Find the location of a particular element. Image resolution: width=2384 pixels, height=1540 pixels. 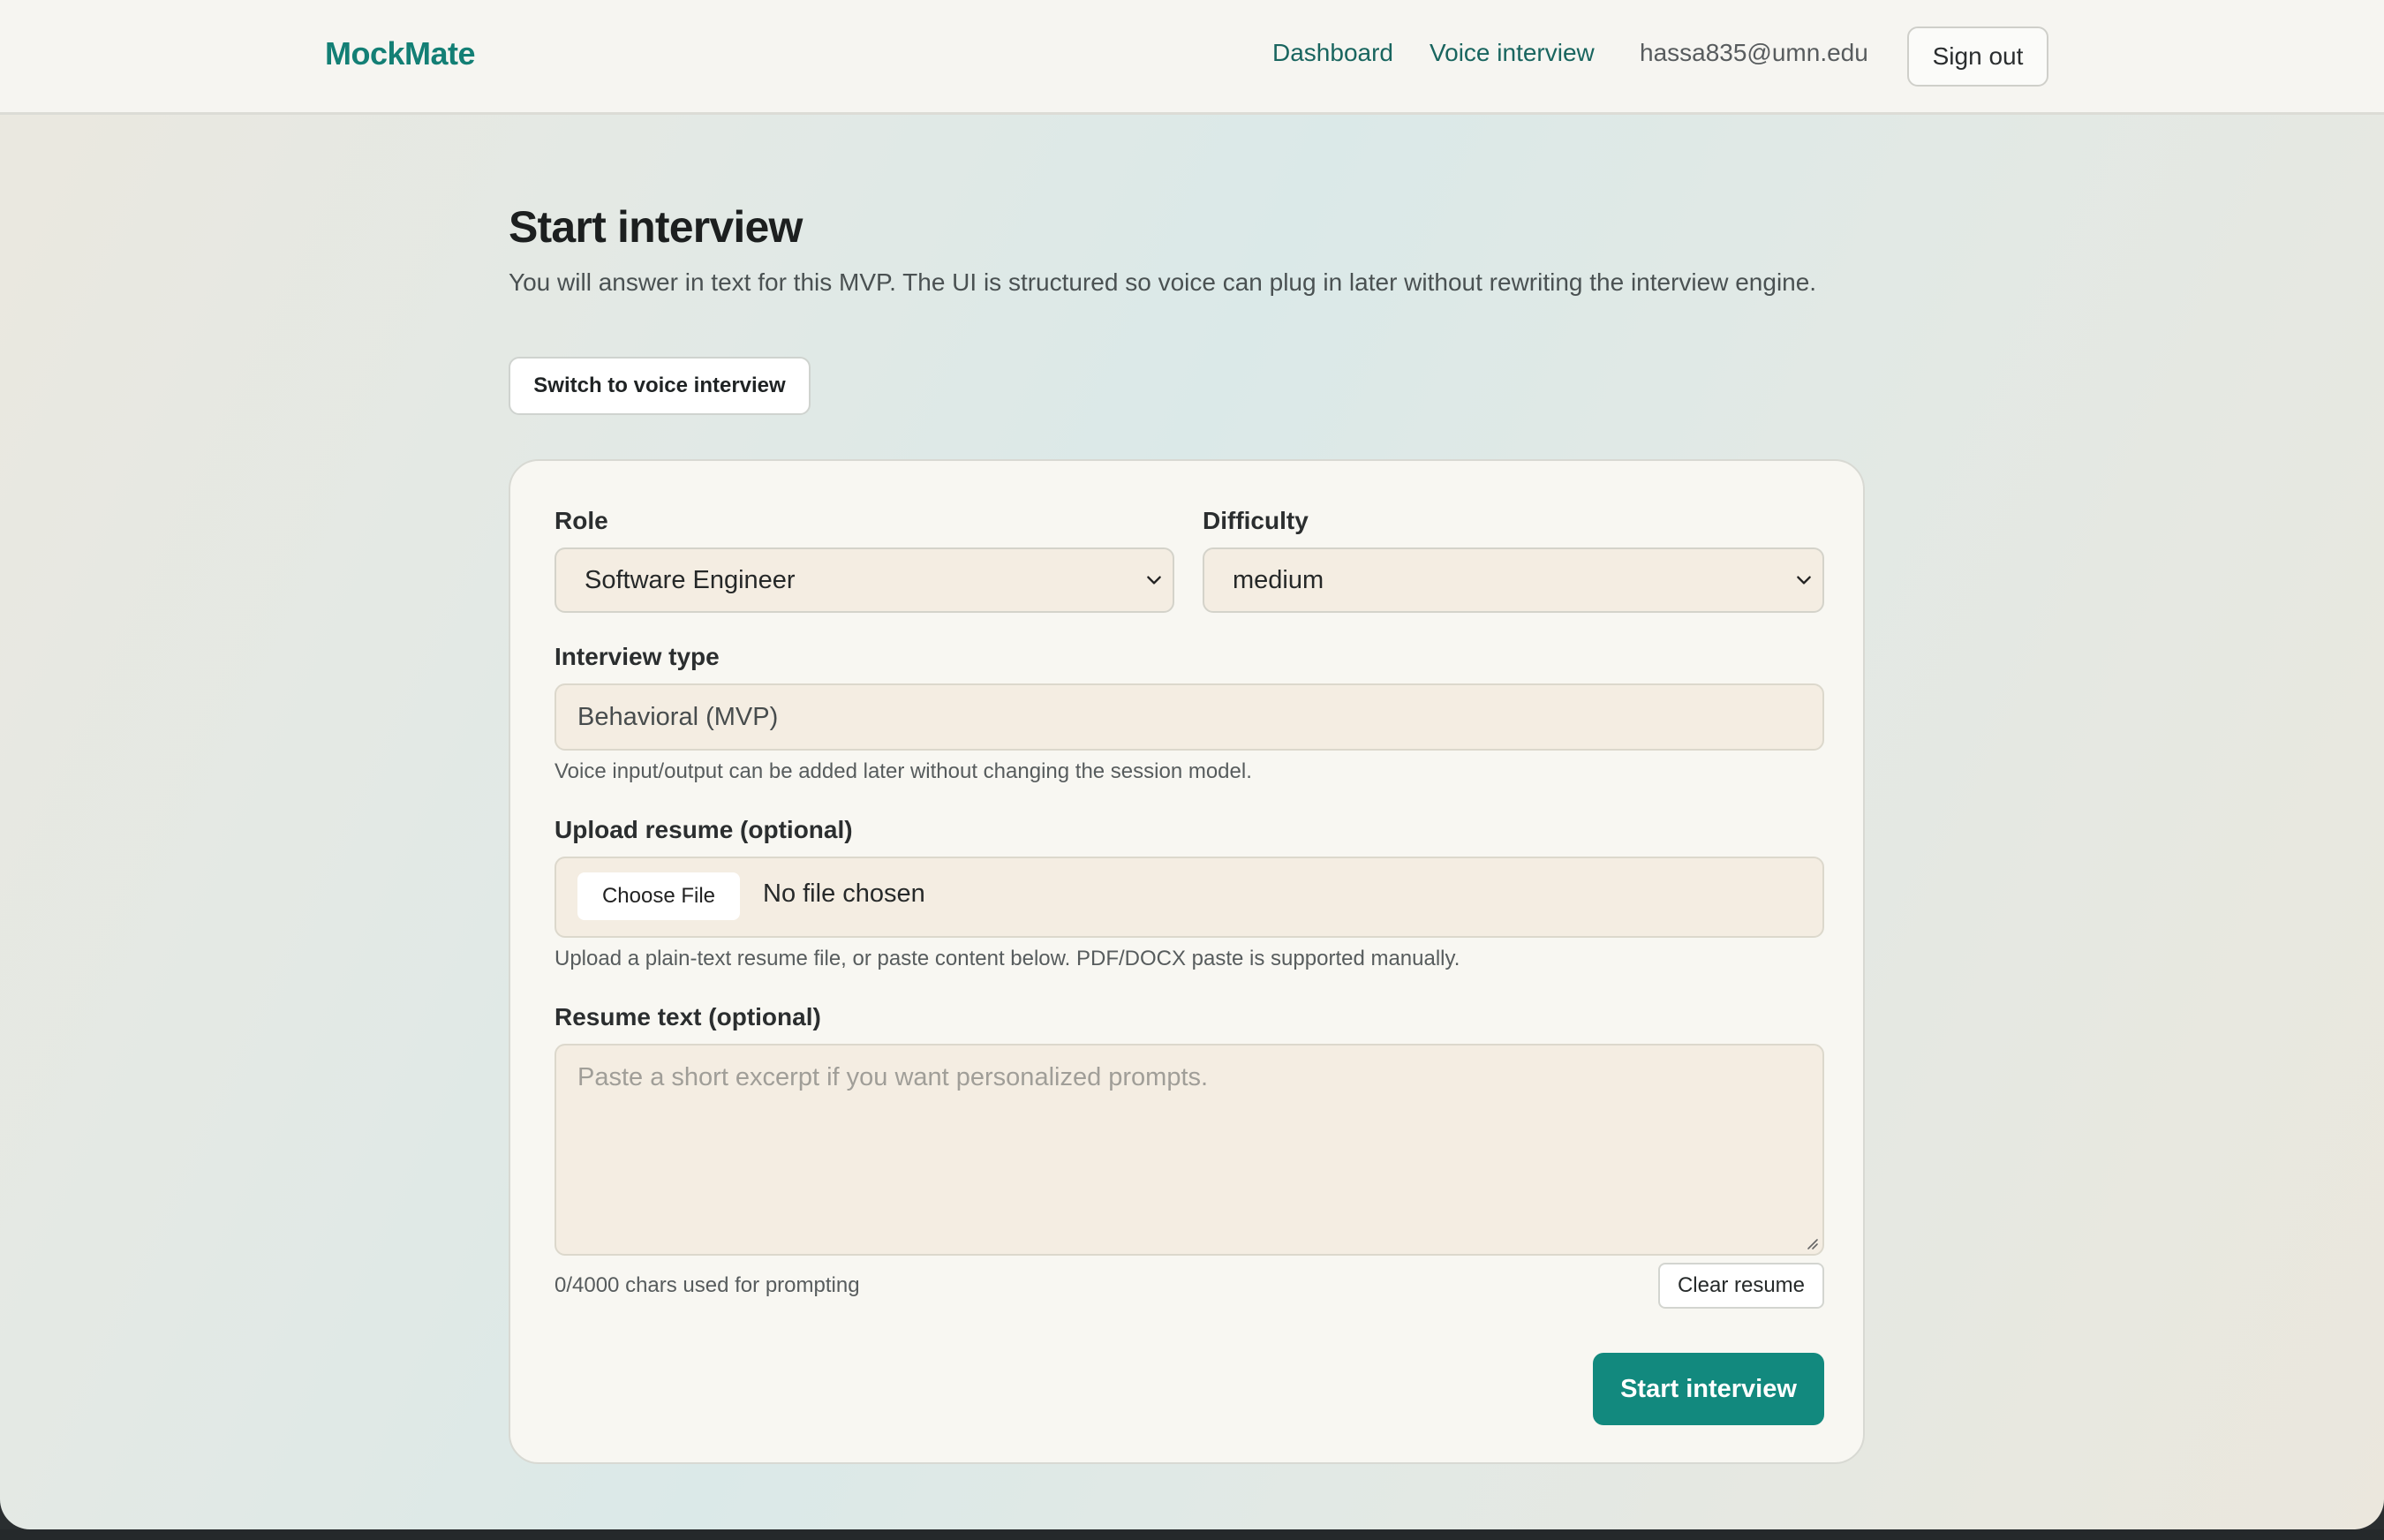

role-select: Software Engineer is located at coordinates (864, 580).